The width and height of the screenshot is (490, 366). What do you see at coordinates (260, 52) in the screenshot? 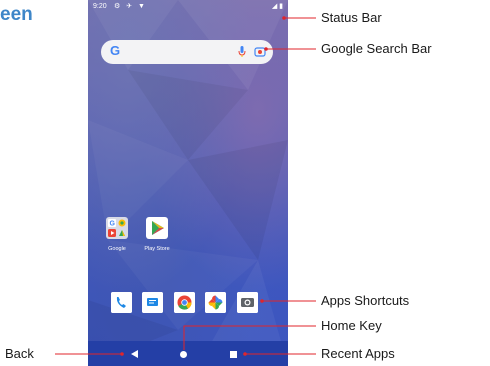
I see `lens-icon` at bounding box center [260, 52].